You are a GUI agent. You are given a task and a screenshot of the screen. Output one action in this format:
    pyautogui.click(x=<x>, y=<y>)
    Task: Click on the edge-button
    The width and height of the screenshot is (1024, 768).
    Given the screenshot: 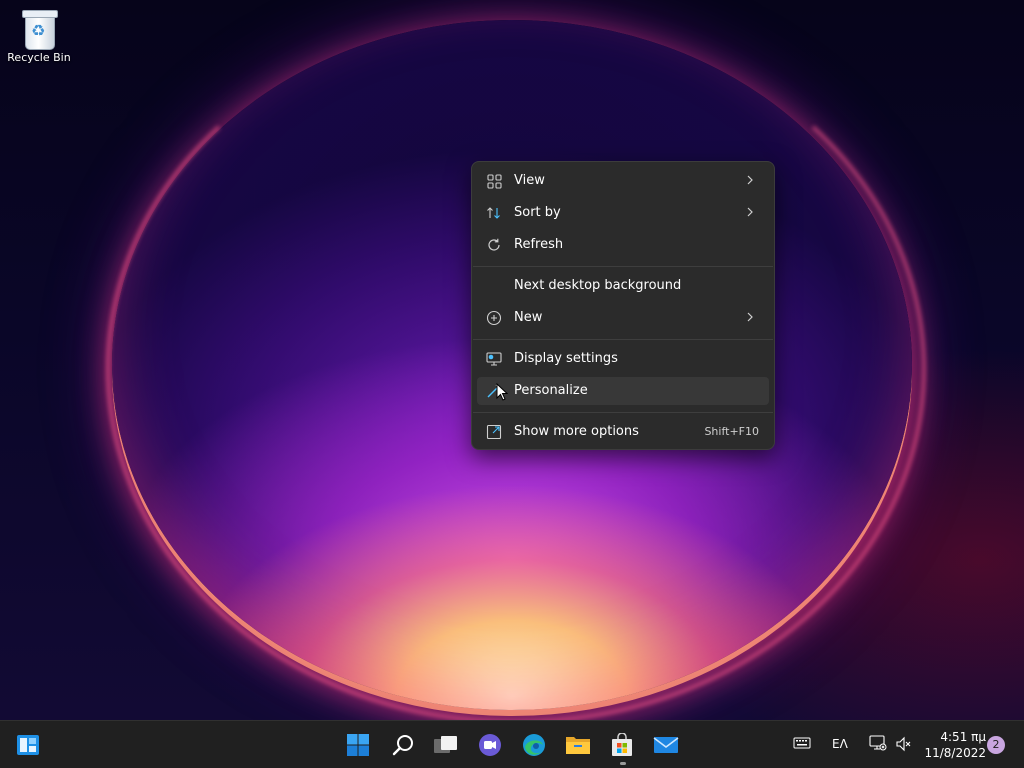 What is the action you would take?
    pyautogui.click(x=534, y=745)
    